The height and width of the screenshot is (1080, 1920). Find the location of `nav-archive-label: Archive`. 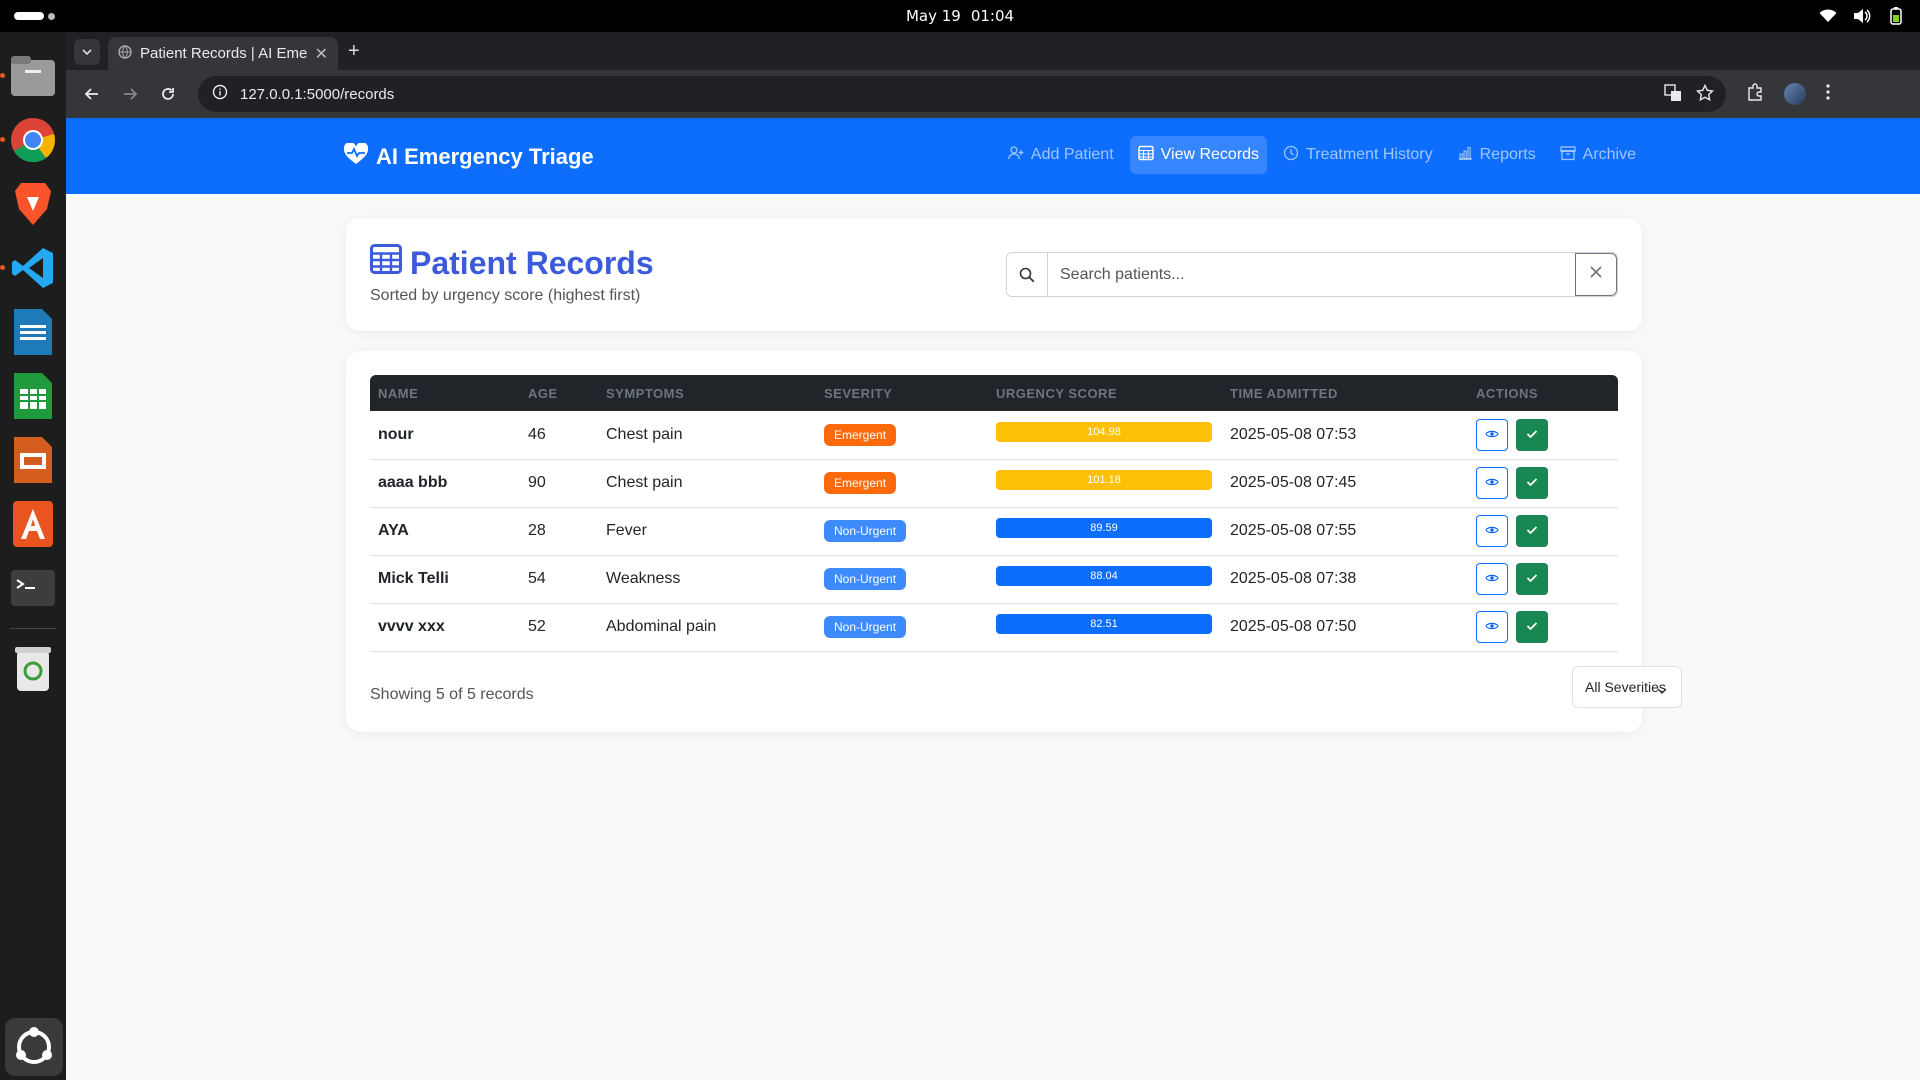

nav-archive-label: Archive is located at coordinates (1609, 154).